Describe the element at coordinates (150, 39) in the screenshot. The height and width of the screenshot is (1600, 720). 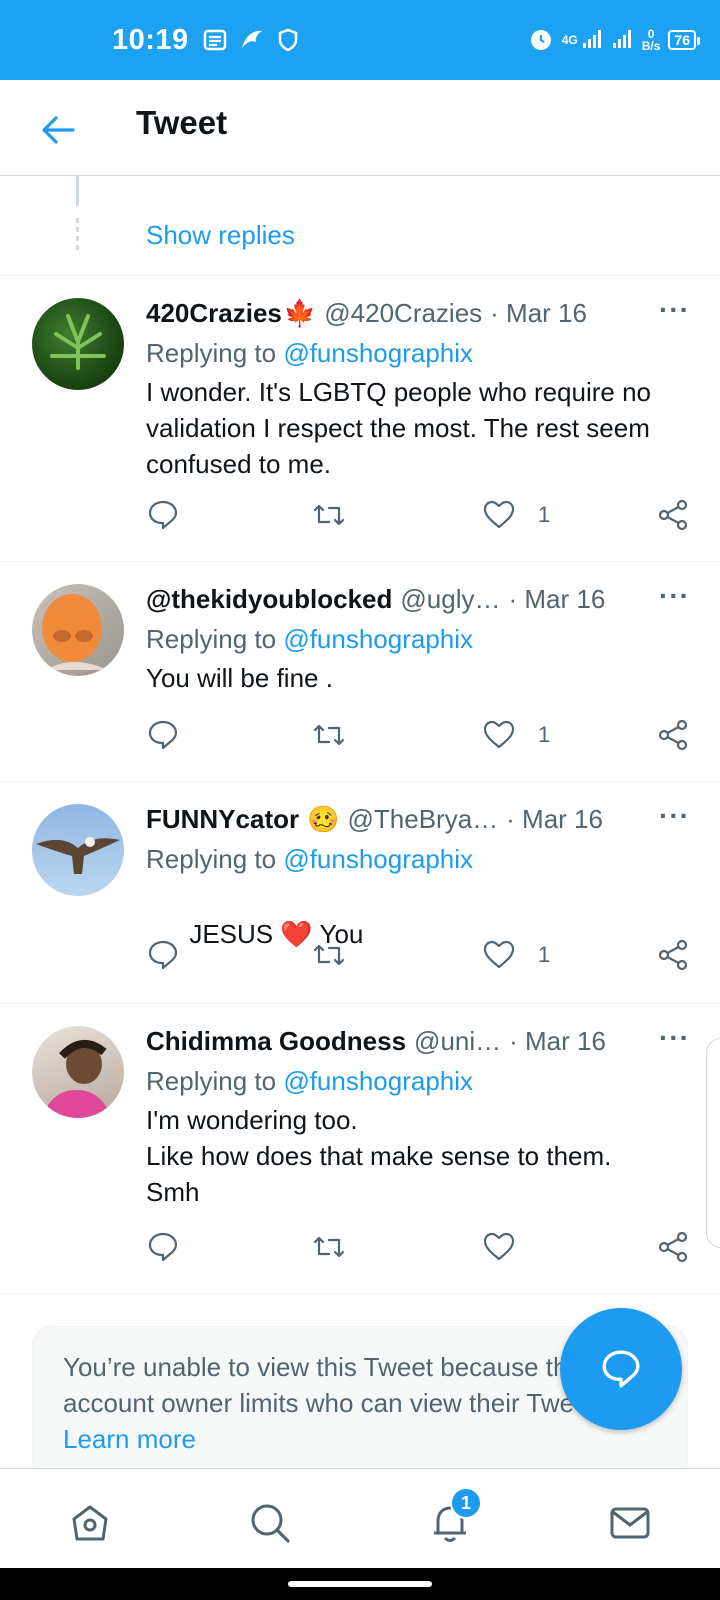
I see `status-time: 10:19` at that location.